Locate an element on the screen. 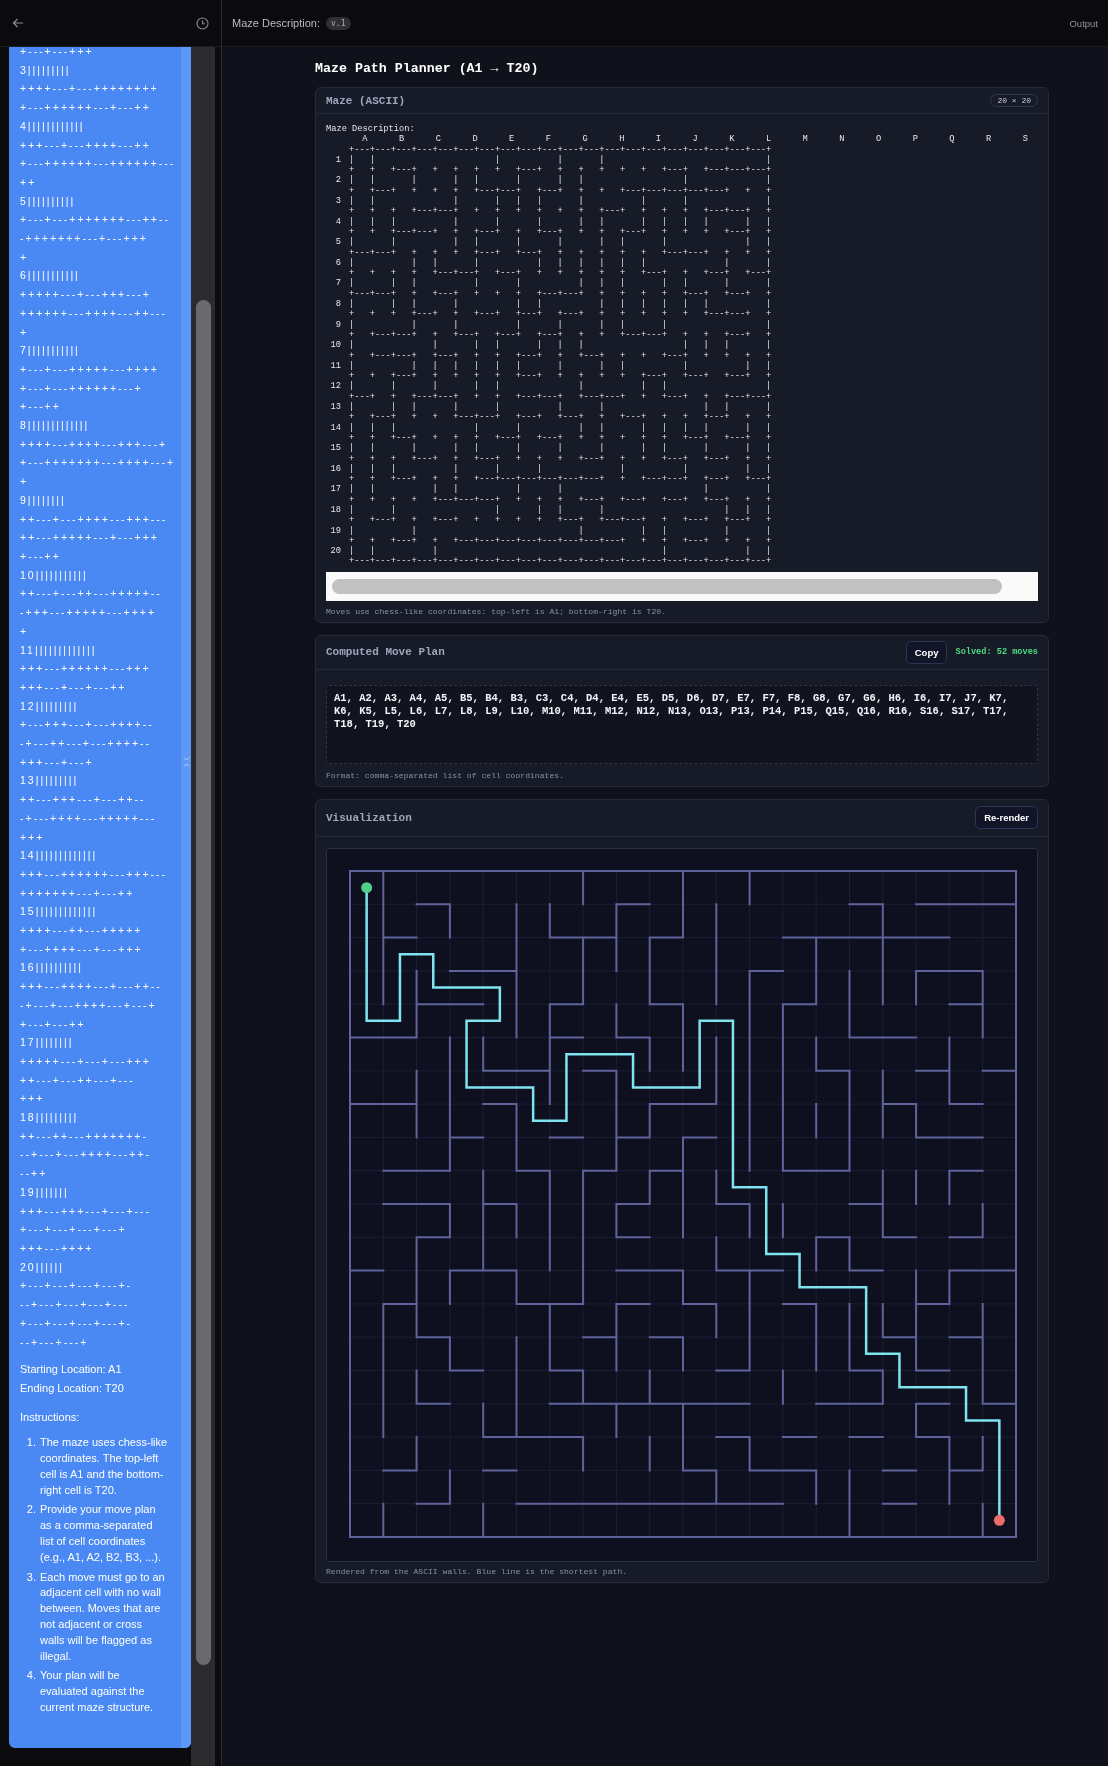 The height and width of the screenshot is (1766, 1108). column-label: C is located at coordinates (438, 139).